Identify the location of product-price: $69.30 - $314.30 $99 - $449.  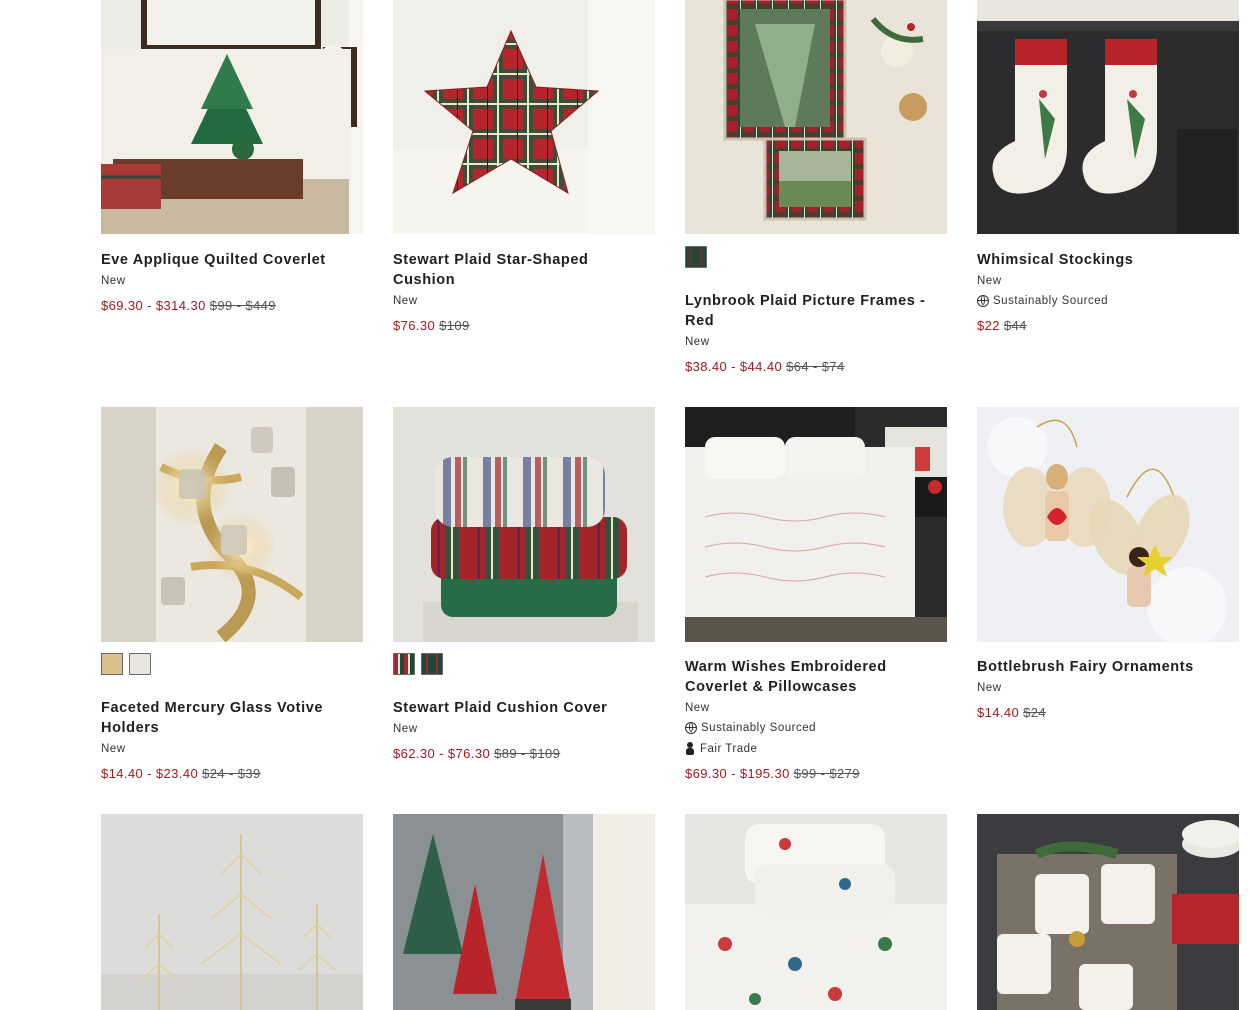
(188, 305).